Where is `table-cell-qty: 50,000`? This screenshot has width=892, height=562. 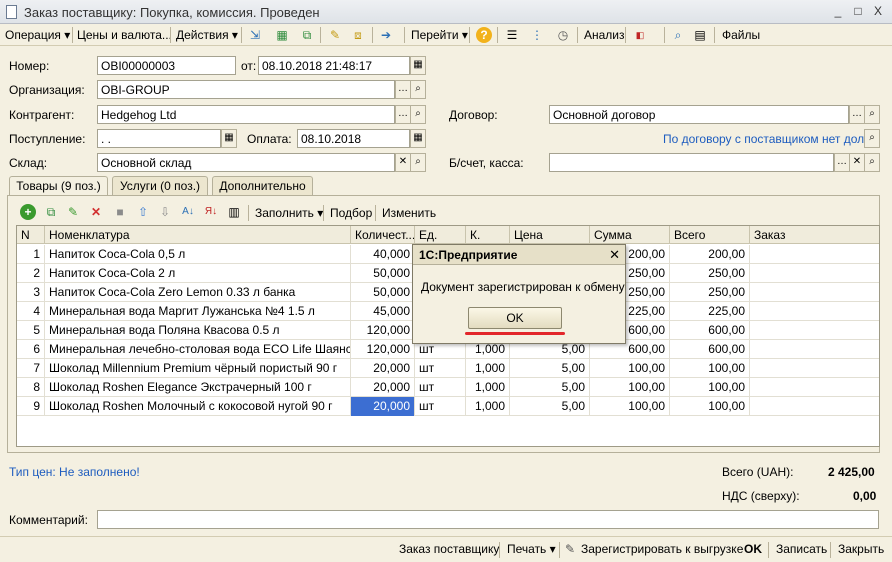
table-cell-qty: 50,000 is located at coordinates (383, 273).